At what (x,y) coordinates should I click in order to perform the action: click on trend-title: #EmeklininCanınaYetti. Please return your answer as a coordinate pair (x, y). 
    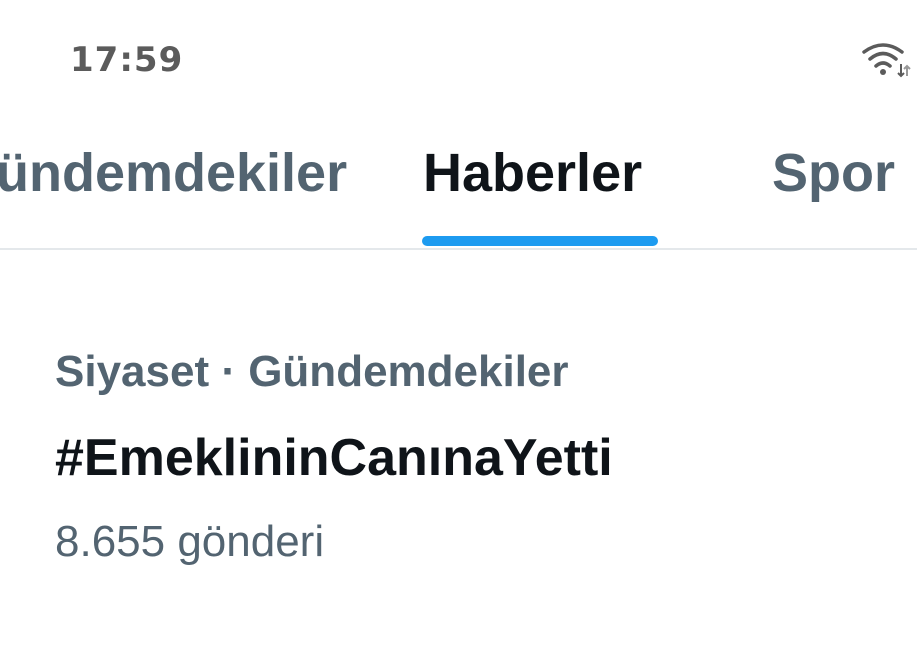
    Looking at the image, I should click on (334, 458).